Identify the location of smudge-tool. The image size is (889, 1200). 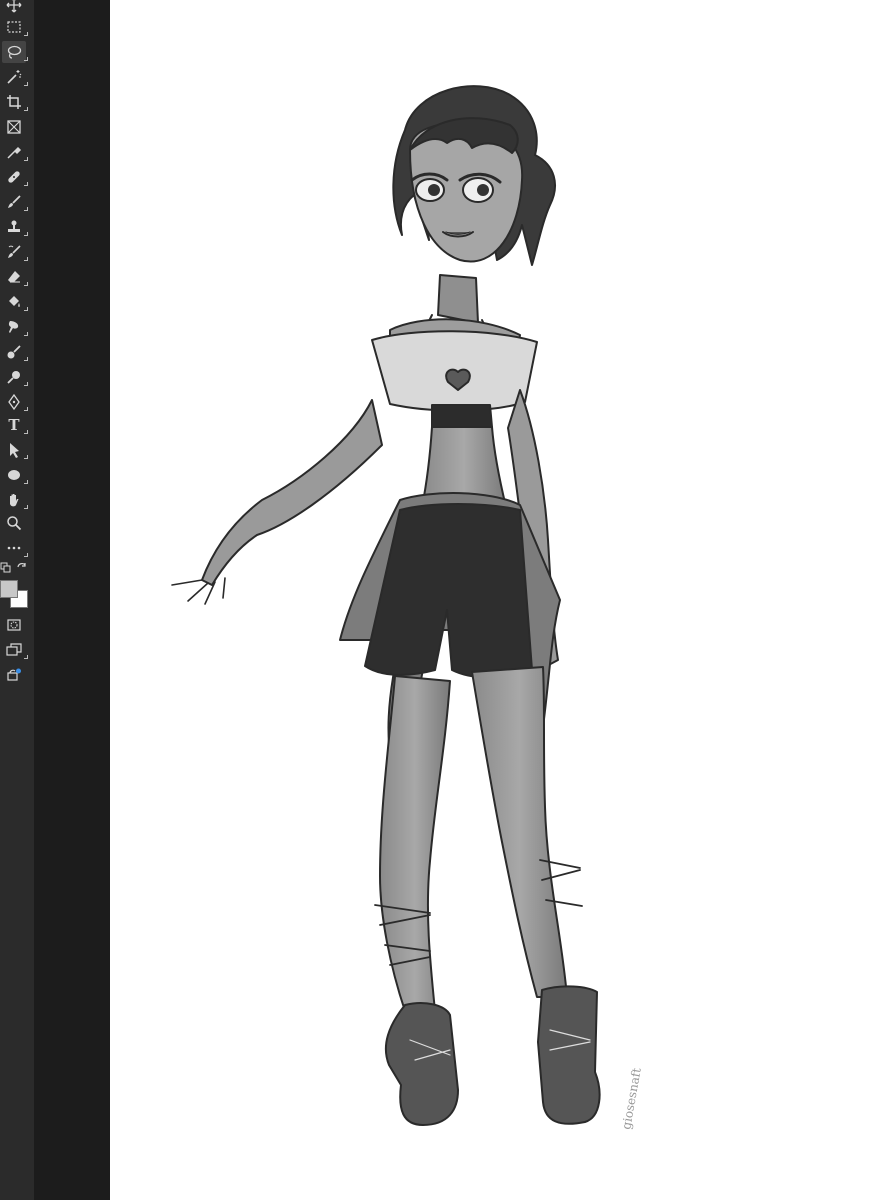
(15, 327).